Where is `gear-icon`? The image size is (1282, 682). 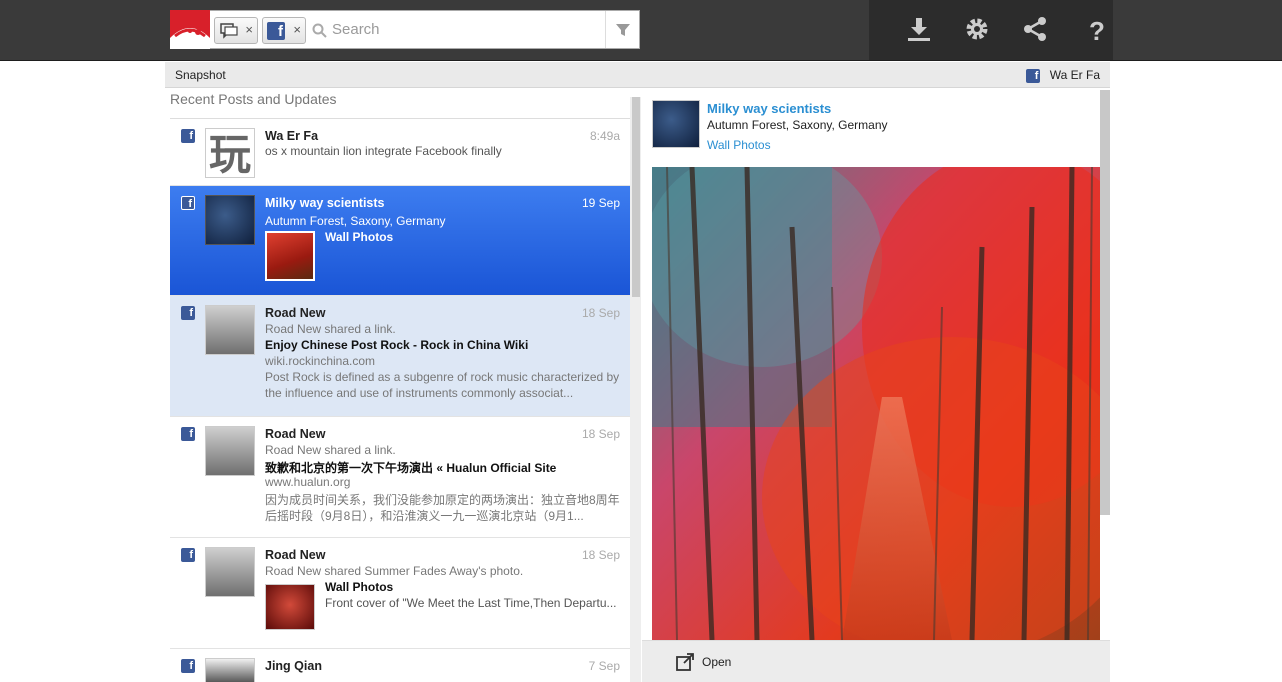 gear-icon is located at coordinates (977, 29).